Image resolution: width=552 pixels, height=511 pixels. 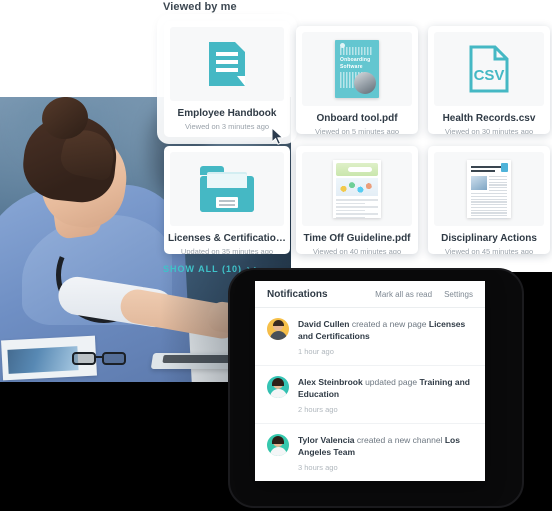 I want to click on card-meta: Viewed on 45 minutes ago, so click(x=489, y=250).